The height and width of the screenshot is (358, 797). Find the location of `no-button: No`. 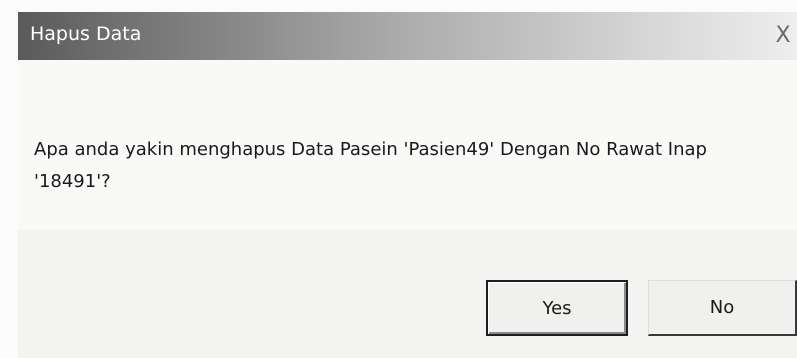

no-button: No is located at coordinates (722, 308).